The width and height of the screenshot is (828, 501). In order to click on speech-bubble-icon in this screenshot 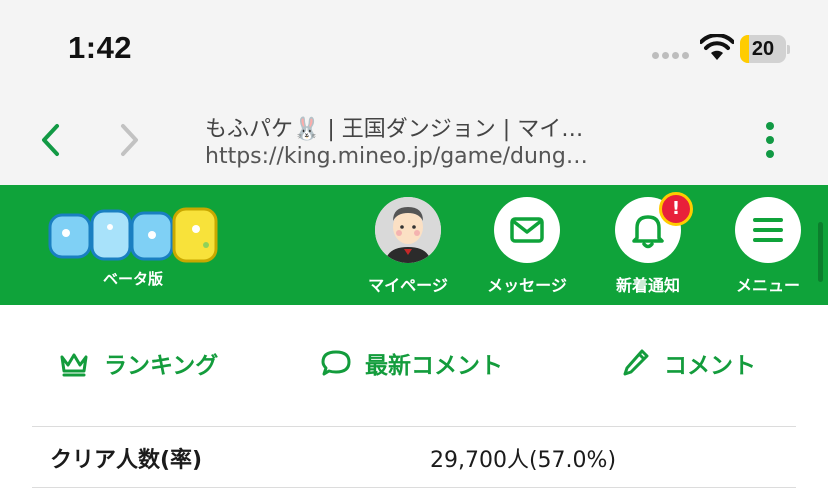, I will do `click(336, 363)`.